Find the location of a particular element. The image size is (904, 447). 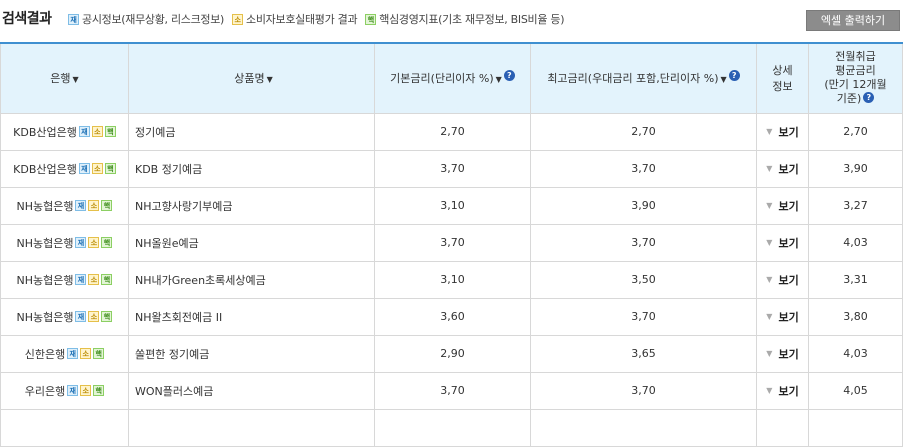

avg-rate: 3,80 is located at coordinates (855, 316).